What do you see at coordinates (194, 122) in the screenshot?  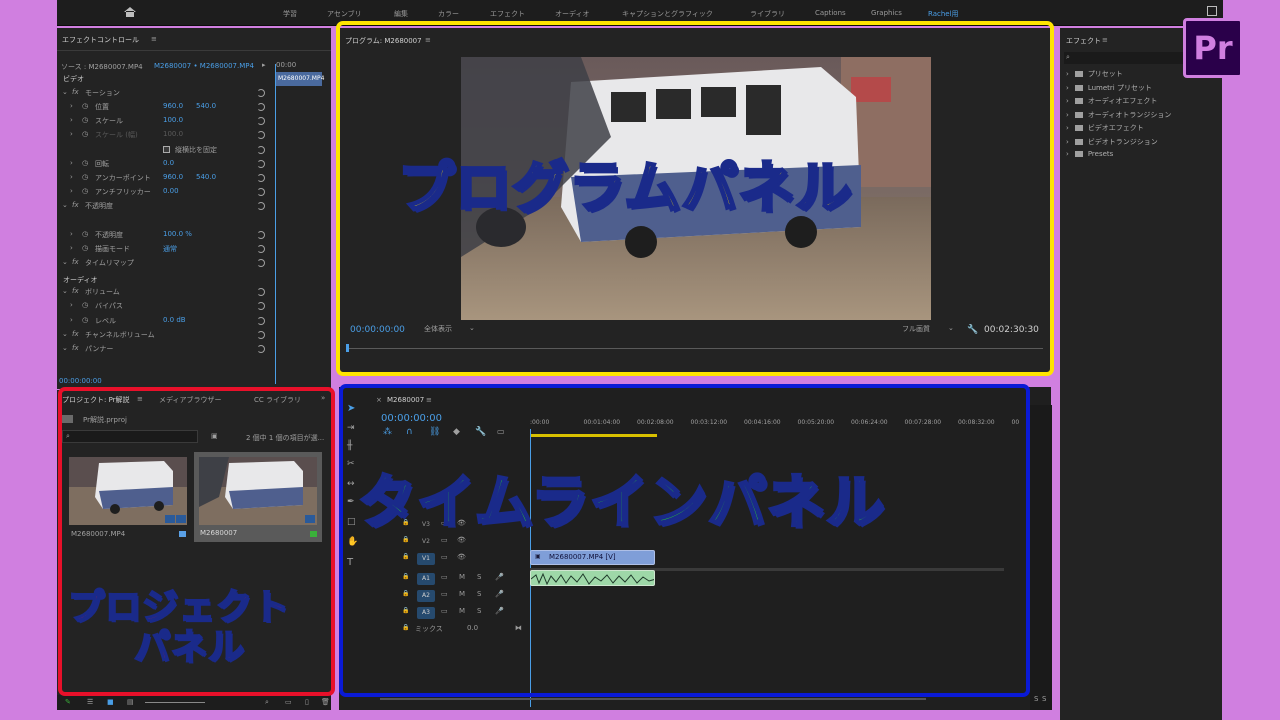 I see `effect-row: › ◷ スケール 100.0` at bounding box center [194, 122].